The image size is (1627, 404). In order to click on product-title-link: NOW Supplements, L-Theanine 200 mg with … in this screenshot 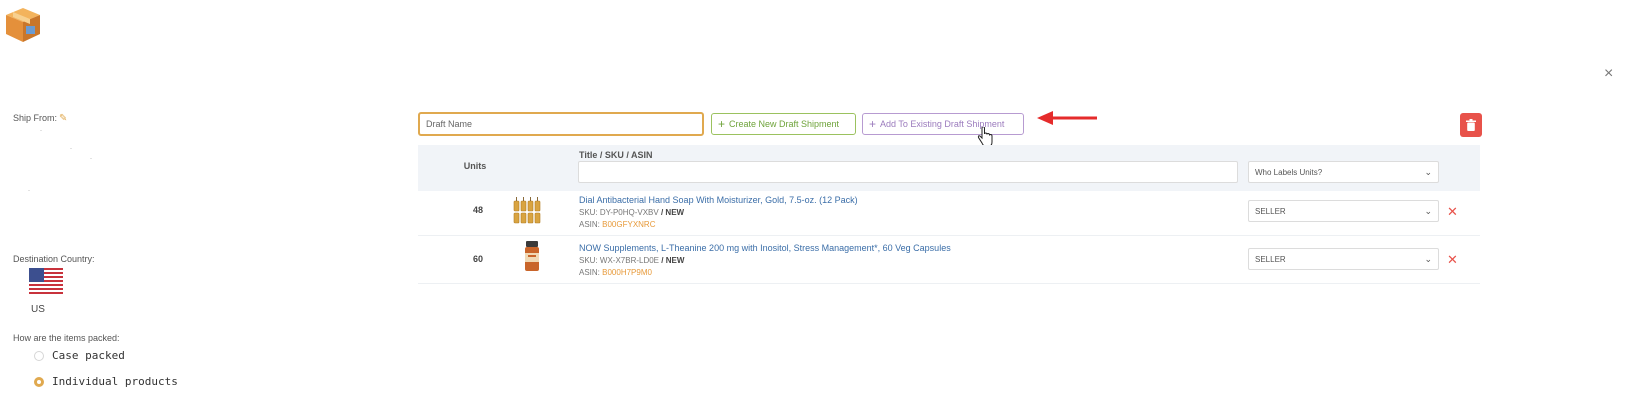, I will do `click(765, 248)`.